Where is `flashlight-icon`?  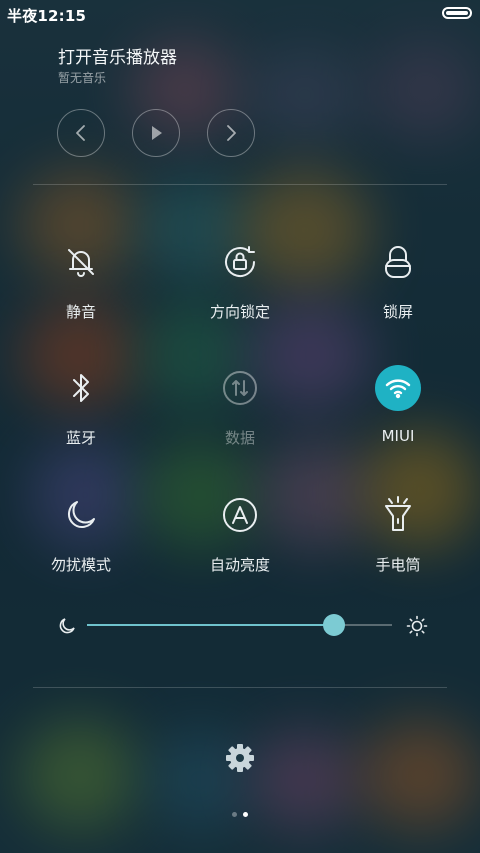 flashlight-icon is located at coordinates (398, 513).